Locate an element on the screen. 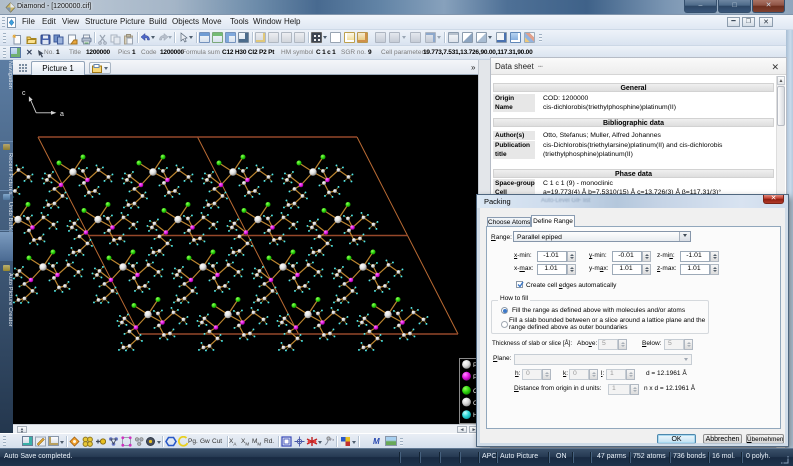  svg-text: Fe is located at coordinates (332, 439).